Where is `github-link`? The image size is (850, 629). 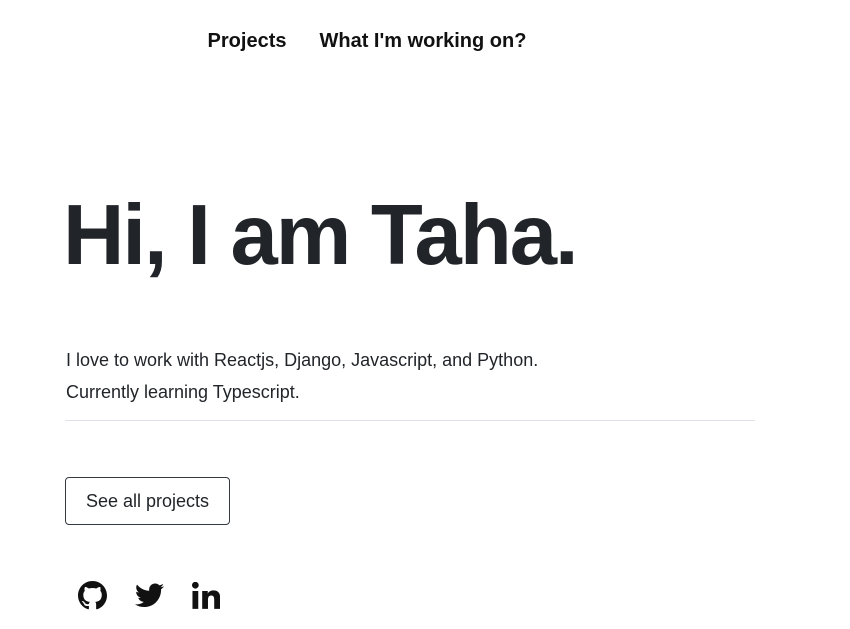 github-link is located at coordinates (106, 595).